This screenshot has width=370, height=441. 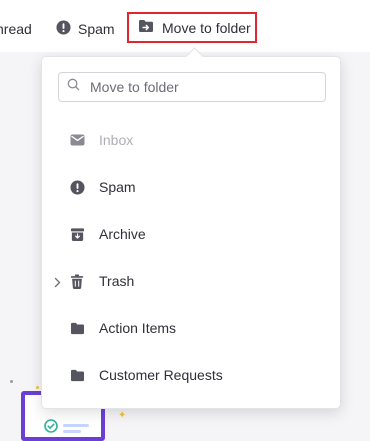 I want to click on folder-item-spam: Spam, so click(x=191, y=187).